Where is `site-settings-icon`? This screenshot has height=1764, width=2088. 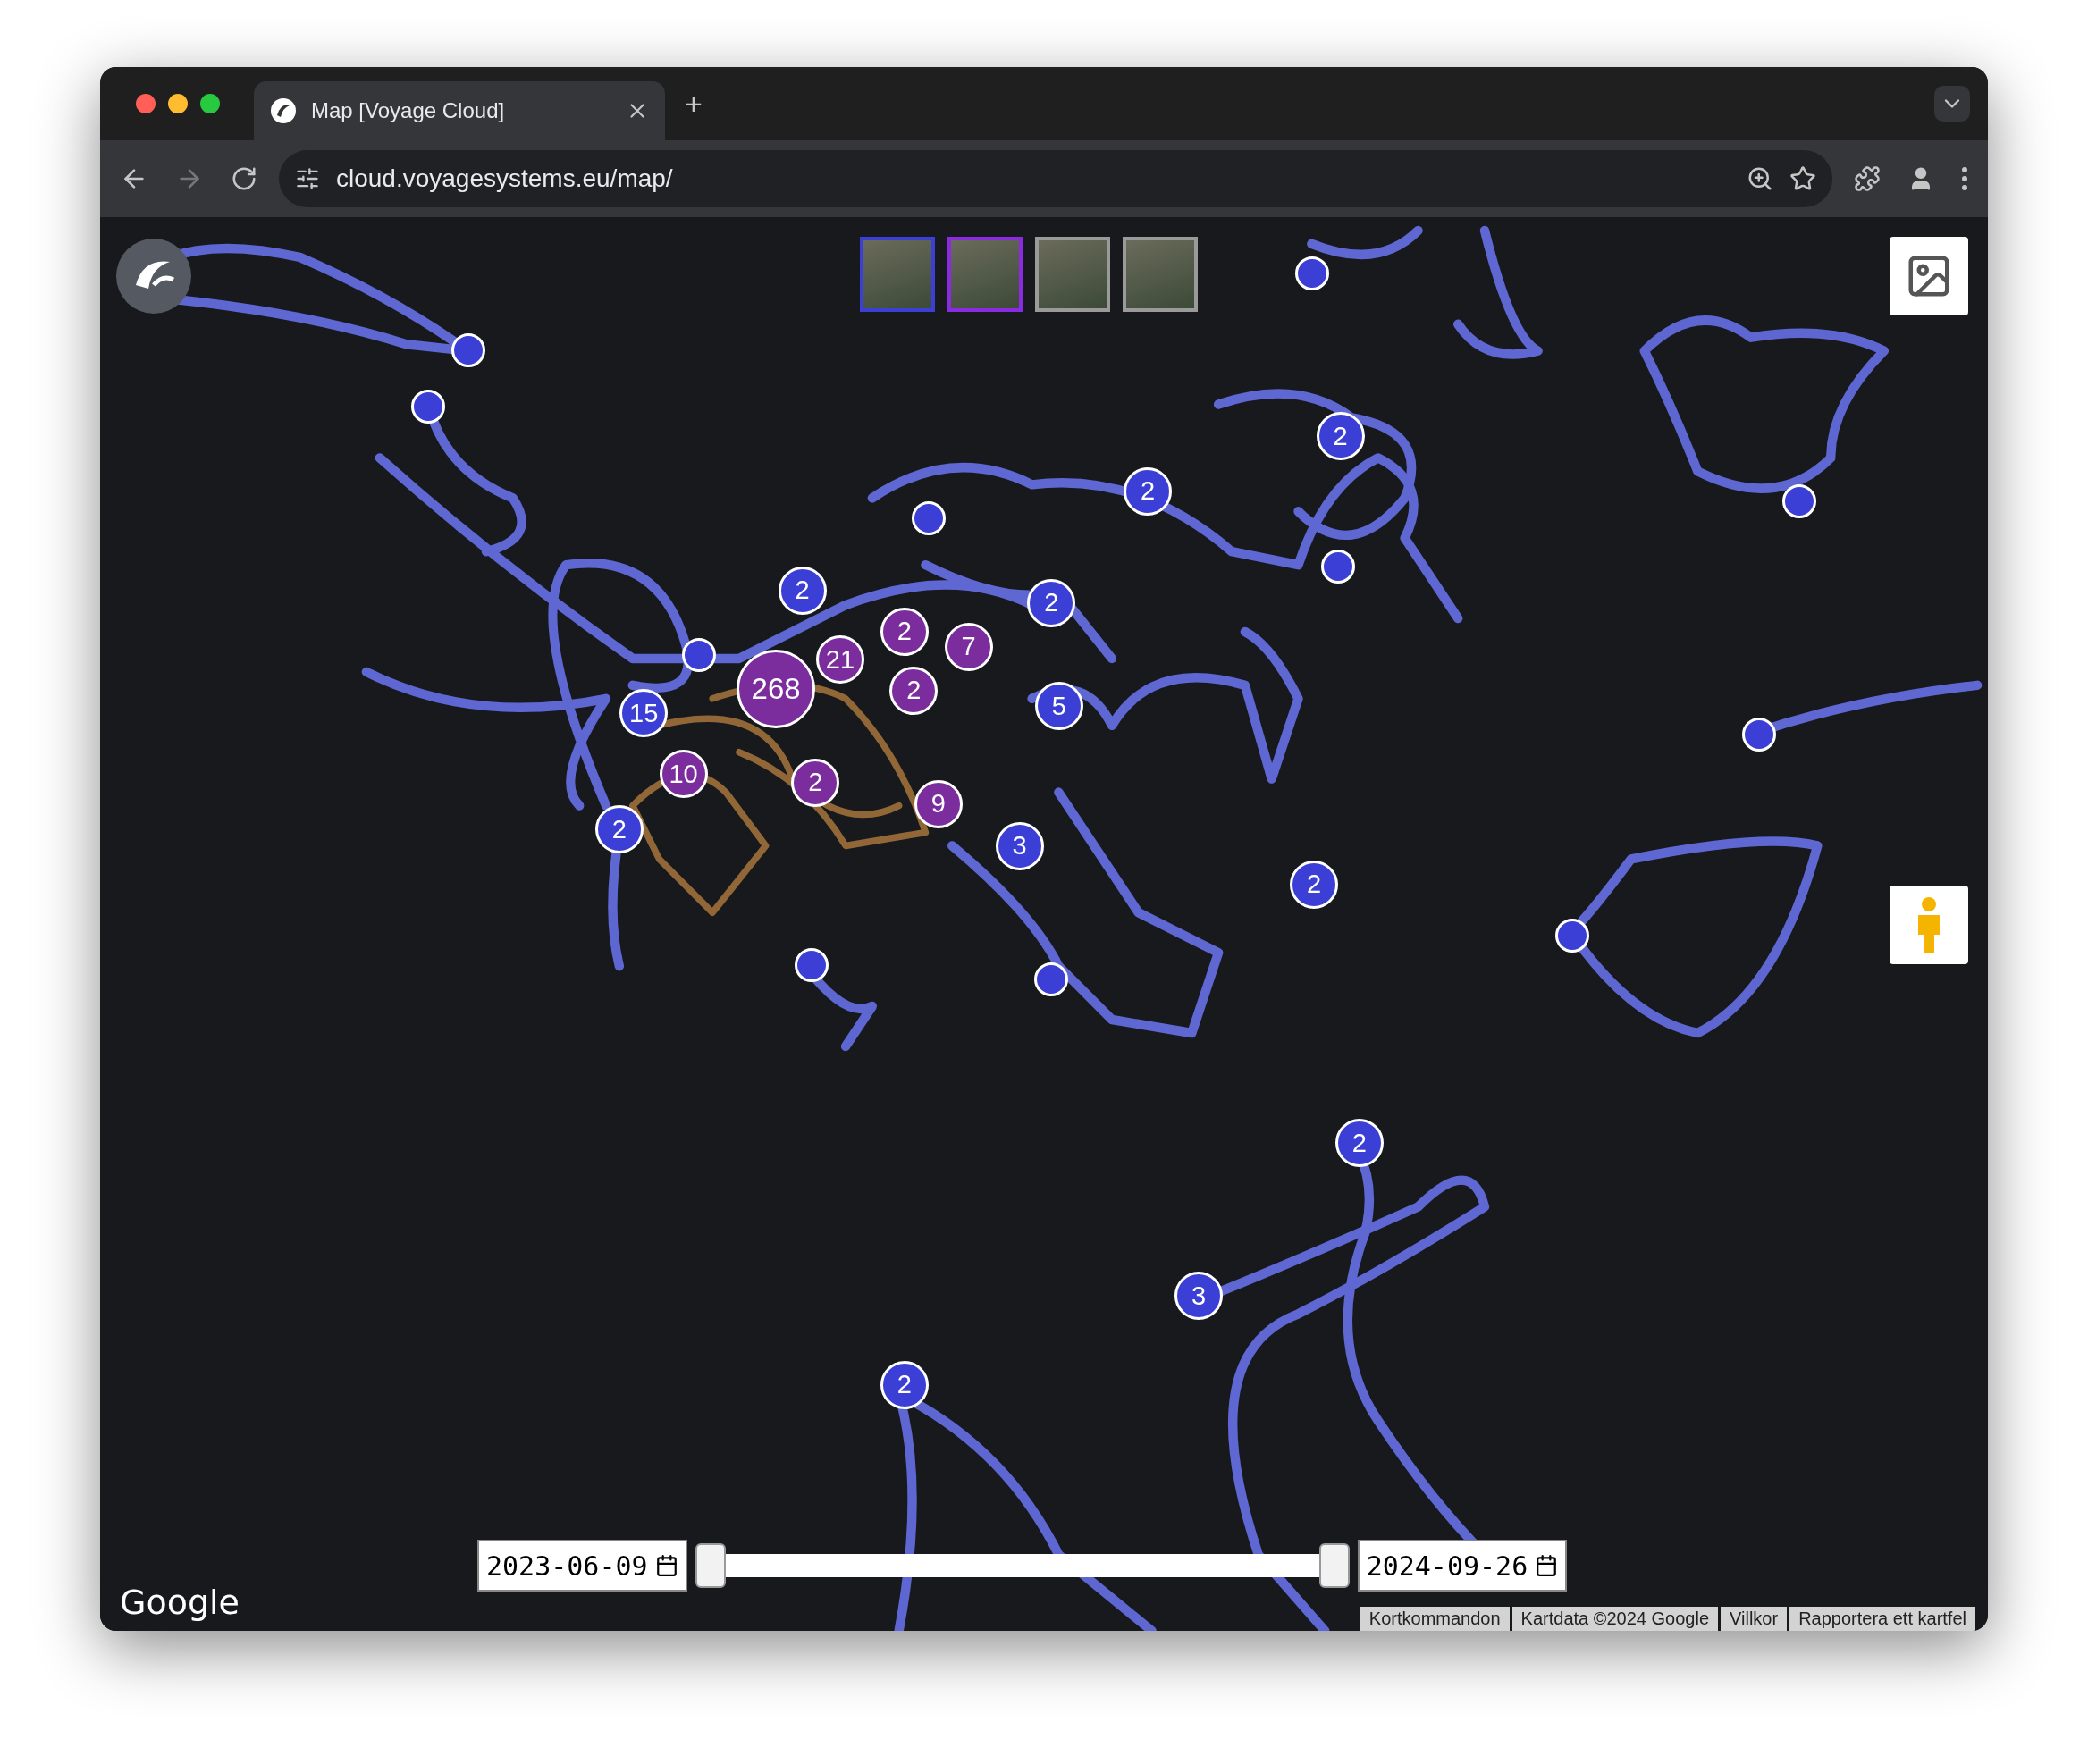 site-settings-icon is located at coordinates (307, 178).